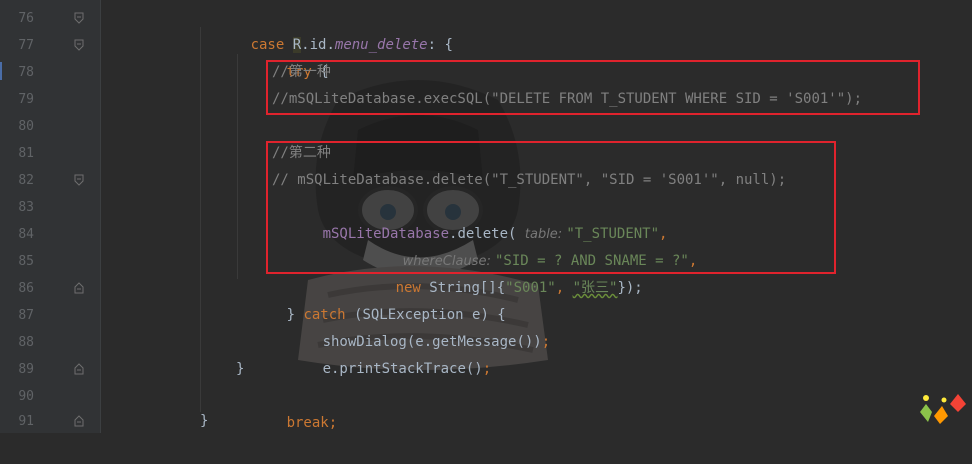  What do you see at coordinates (26, 180) in the screenshot?
I see `line-number: 82` at bounding box center [26, 180].